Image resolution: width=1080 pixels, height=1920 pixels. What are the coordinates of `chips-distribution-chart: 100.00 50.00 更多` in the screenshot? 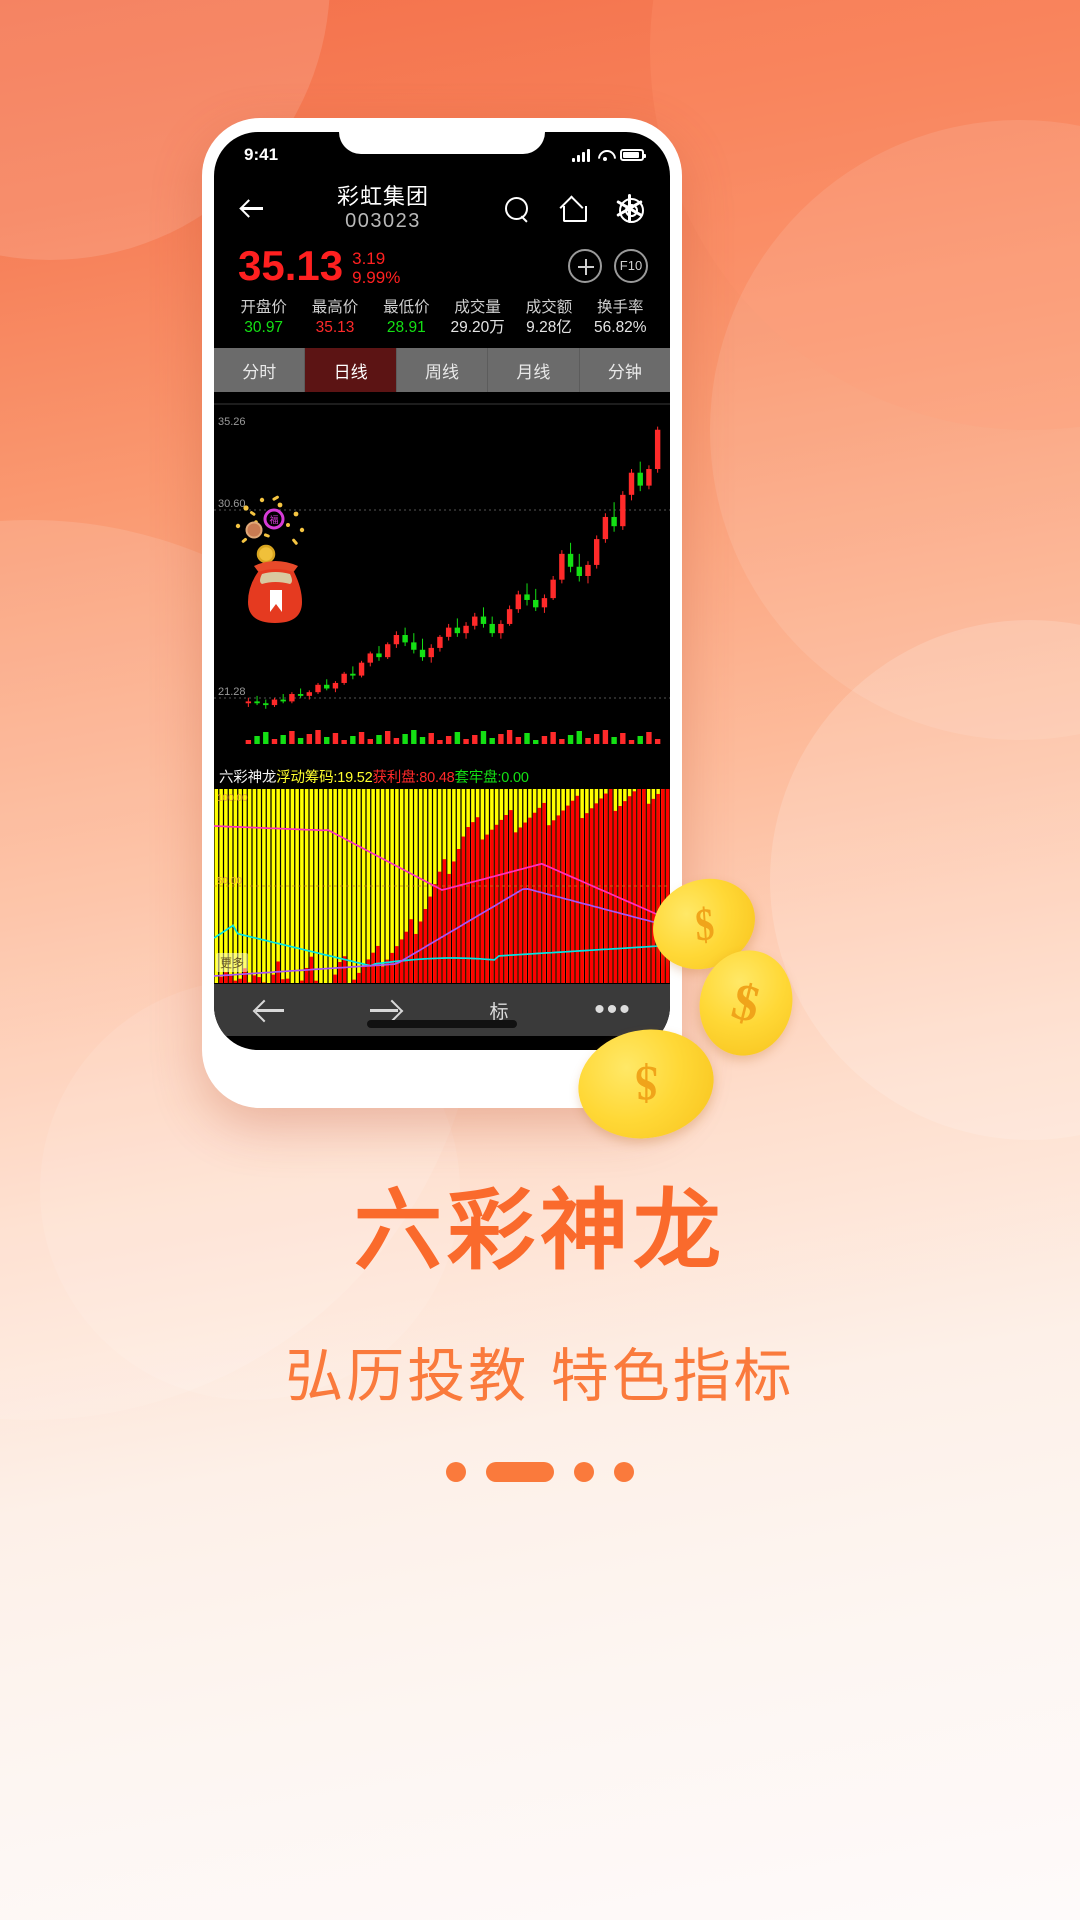 It's located at (442, 886).